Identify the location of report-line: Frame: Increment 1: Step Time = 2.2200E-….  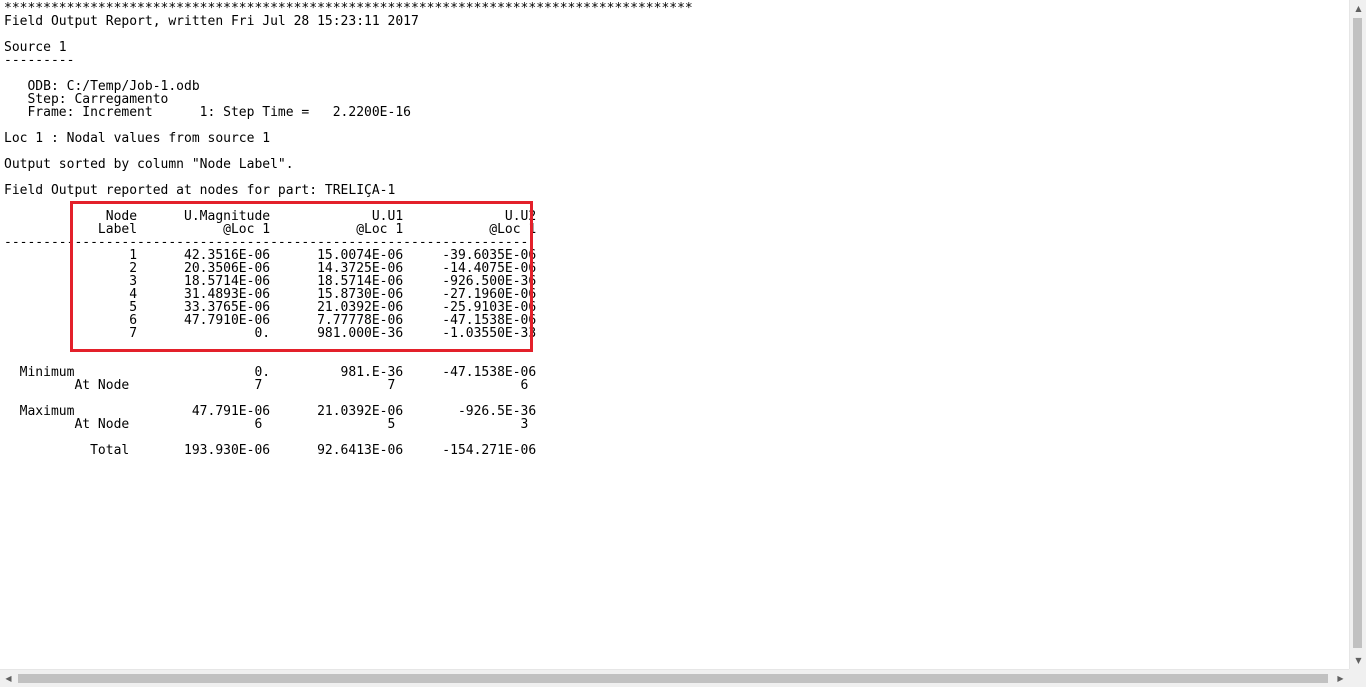
(207, 112).